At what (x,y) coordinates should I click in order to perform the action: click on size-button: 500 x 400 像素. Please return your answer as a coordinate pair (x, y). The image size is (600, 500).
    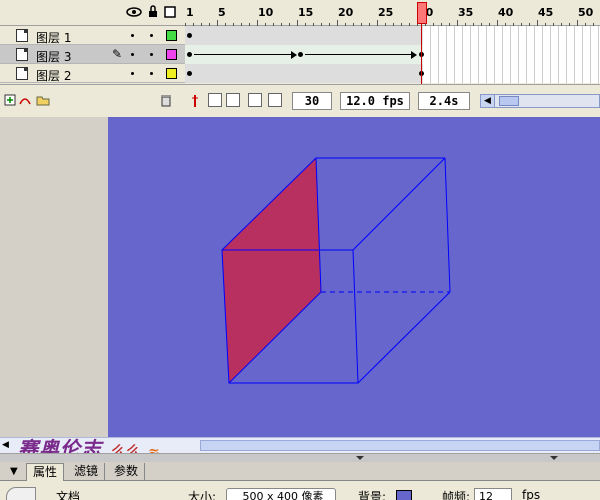
    Looking at the image, I should click on (281, 494).